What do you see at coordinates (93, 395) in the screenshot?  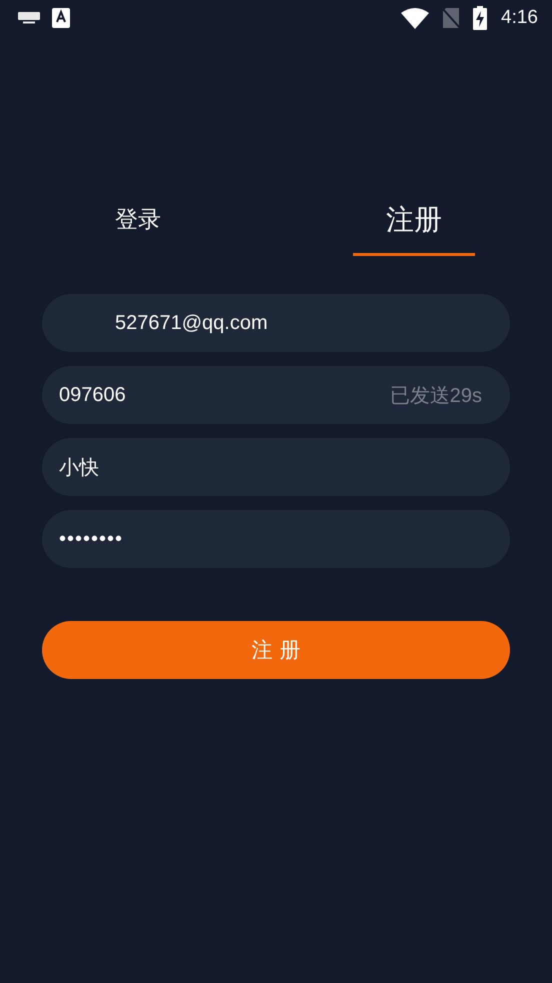 I see `field-value: 097606` at bounding box center [93, 395].